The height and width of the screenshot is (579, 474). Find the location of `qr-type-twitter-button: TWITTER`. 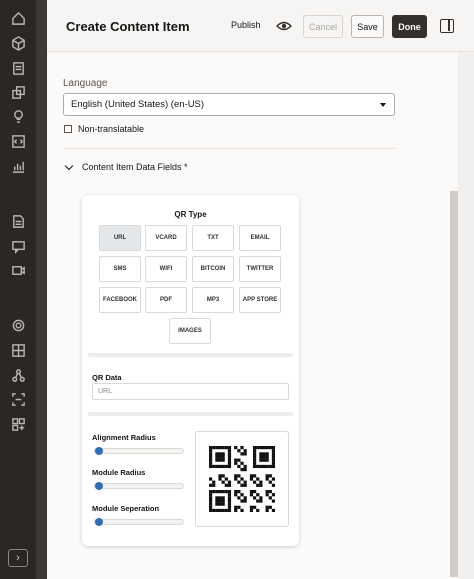

qr-type-twitter-button: TWITTER is located at coordinates (260, 269).